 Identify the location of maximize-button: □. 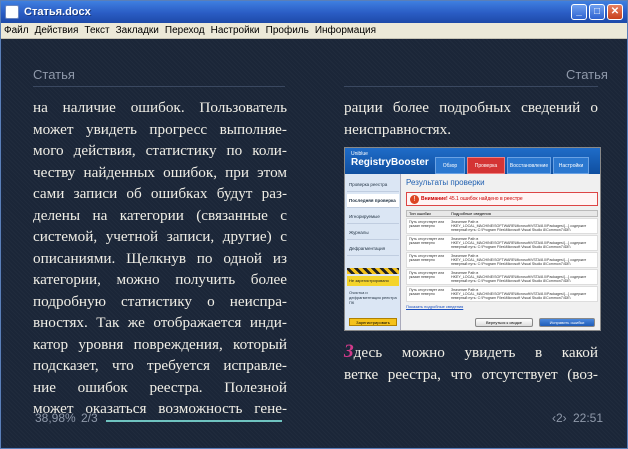
(597, 12).